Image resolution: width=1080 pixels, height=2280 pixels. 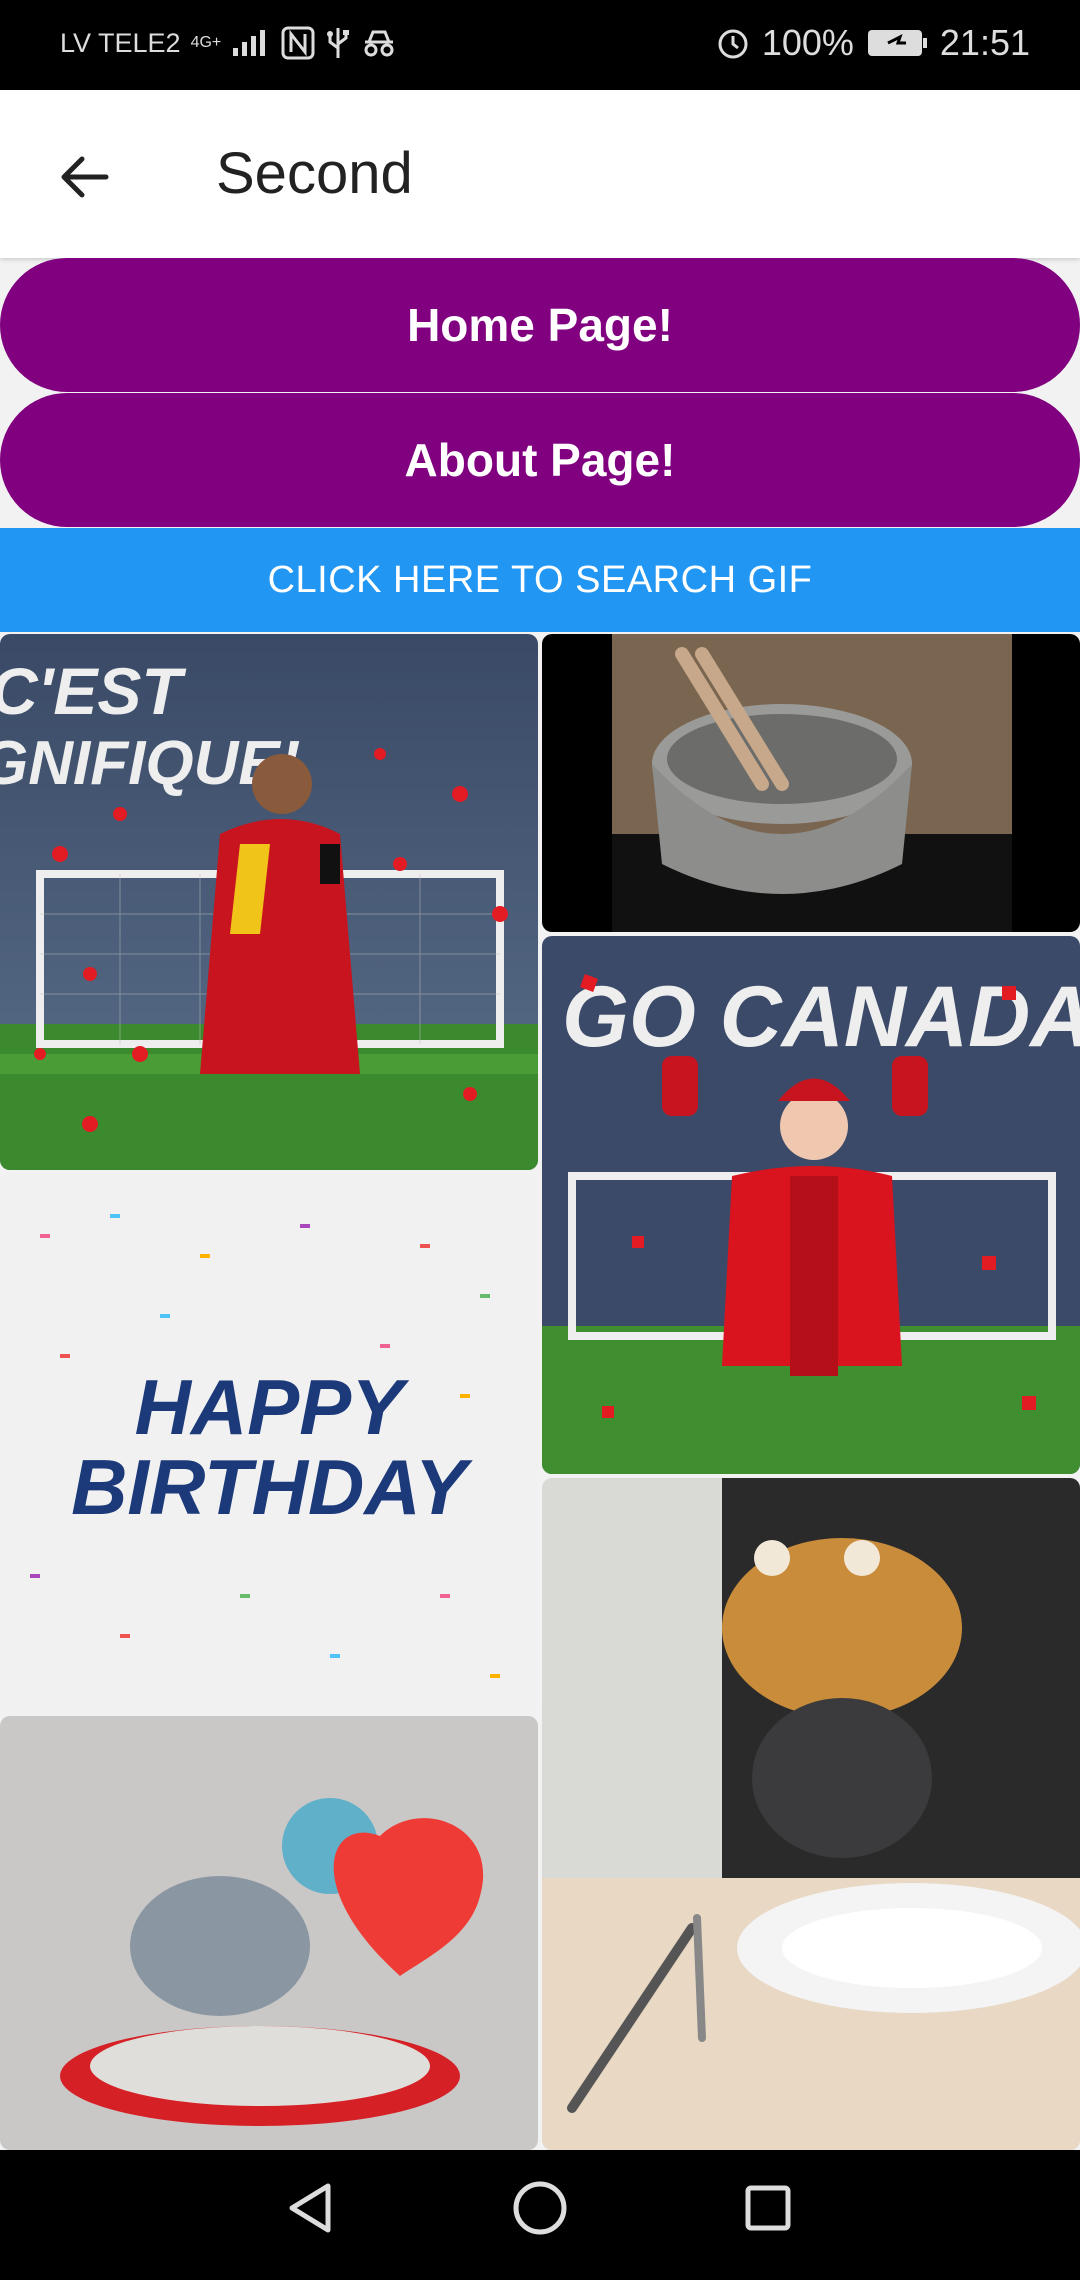 I want to click on nfc-icon, so click(x=298, y=43).